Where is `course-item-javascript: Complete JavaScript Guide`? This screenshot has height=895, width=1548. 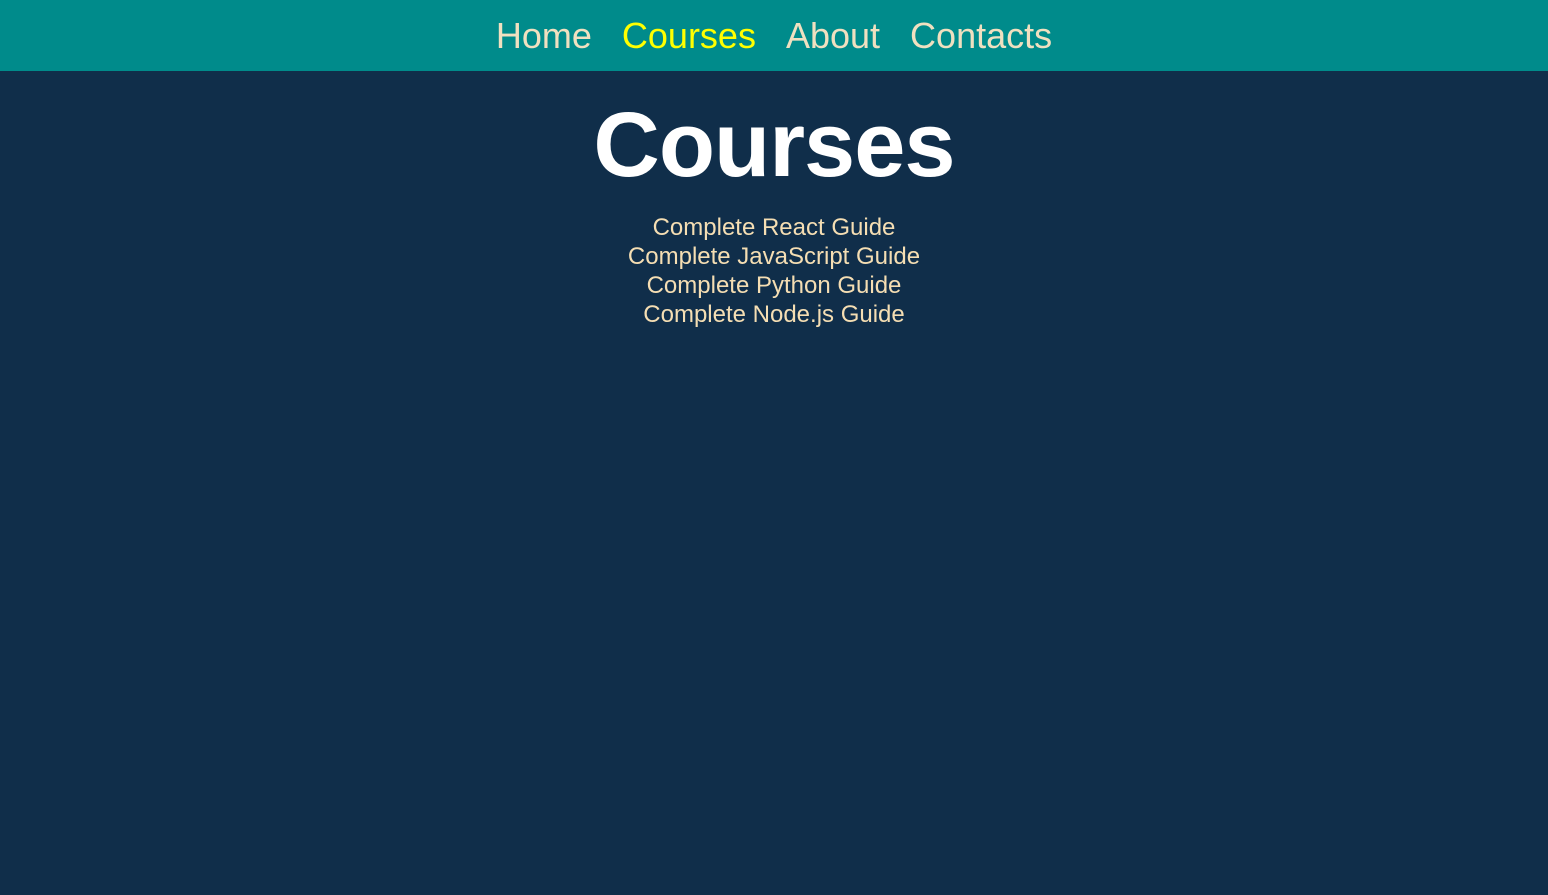 course-item-javascript: Complete JavaScript Guide is located at coordinates (774, 256).